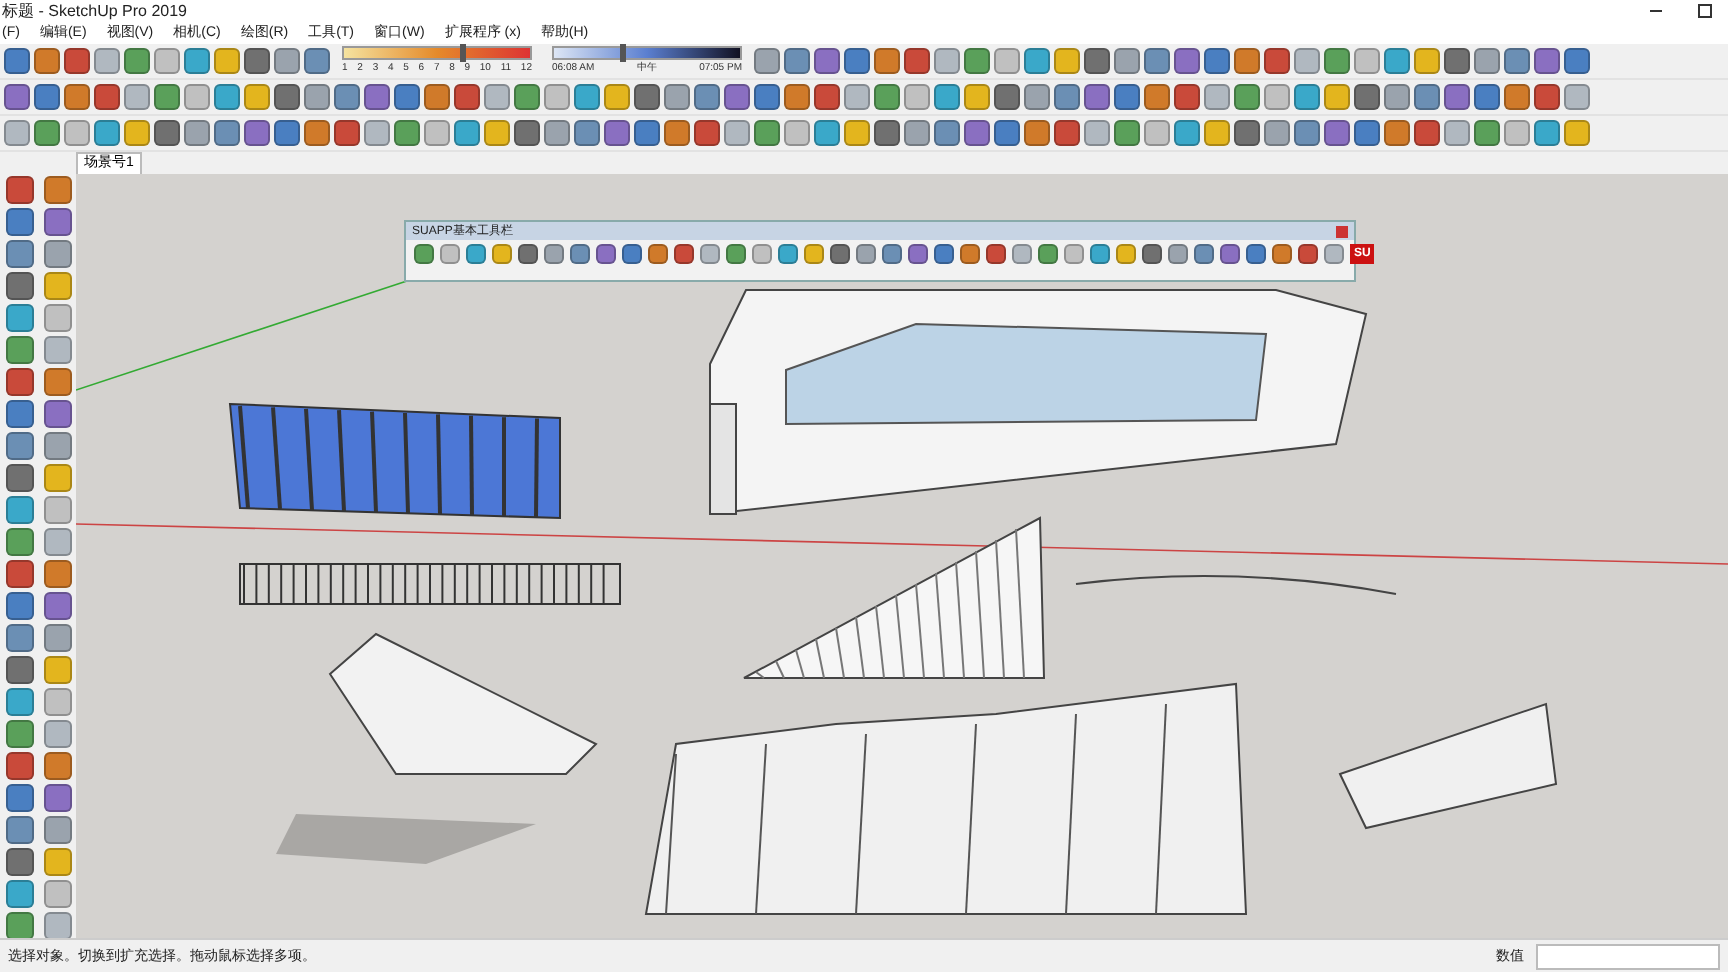  I want to click on month-slider, so click(437, 53).